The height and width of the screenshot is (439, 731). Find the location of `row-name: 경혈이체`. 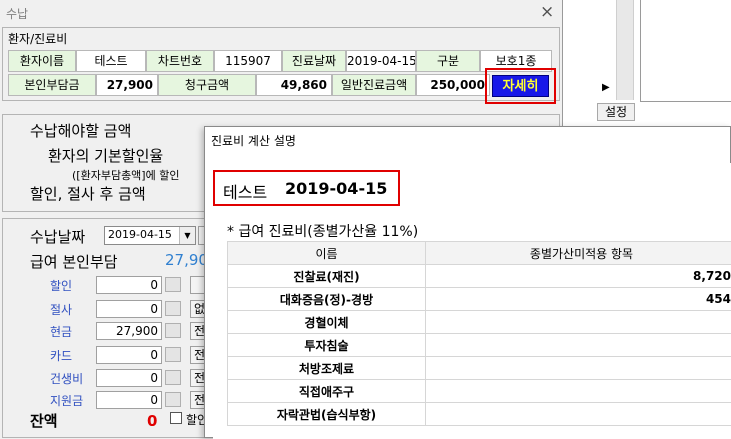

row-name: 경혈이체 is located at coordinates (327, 322).